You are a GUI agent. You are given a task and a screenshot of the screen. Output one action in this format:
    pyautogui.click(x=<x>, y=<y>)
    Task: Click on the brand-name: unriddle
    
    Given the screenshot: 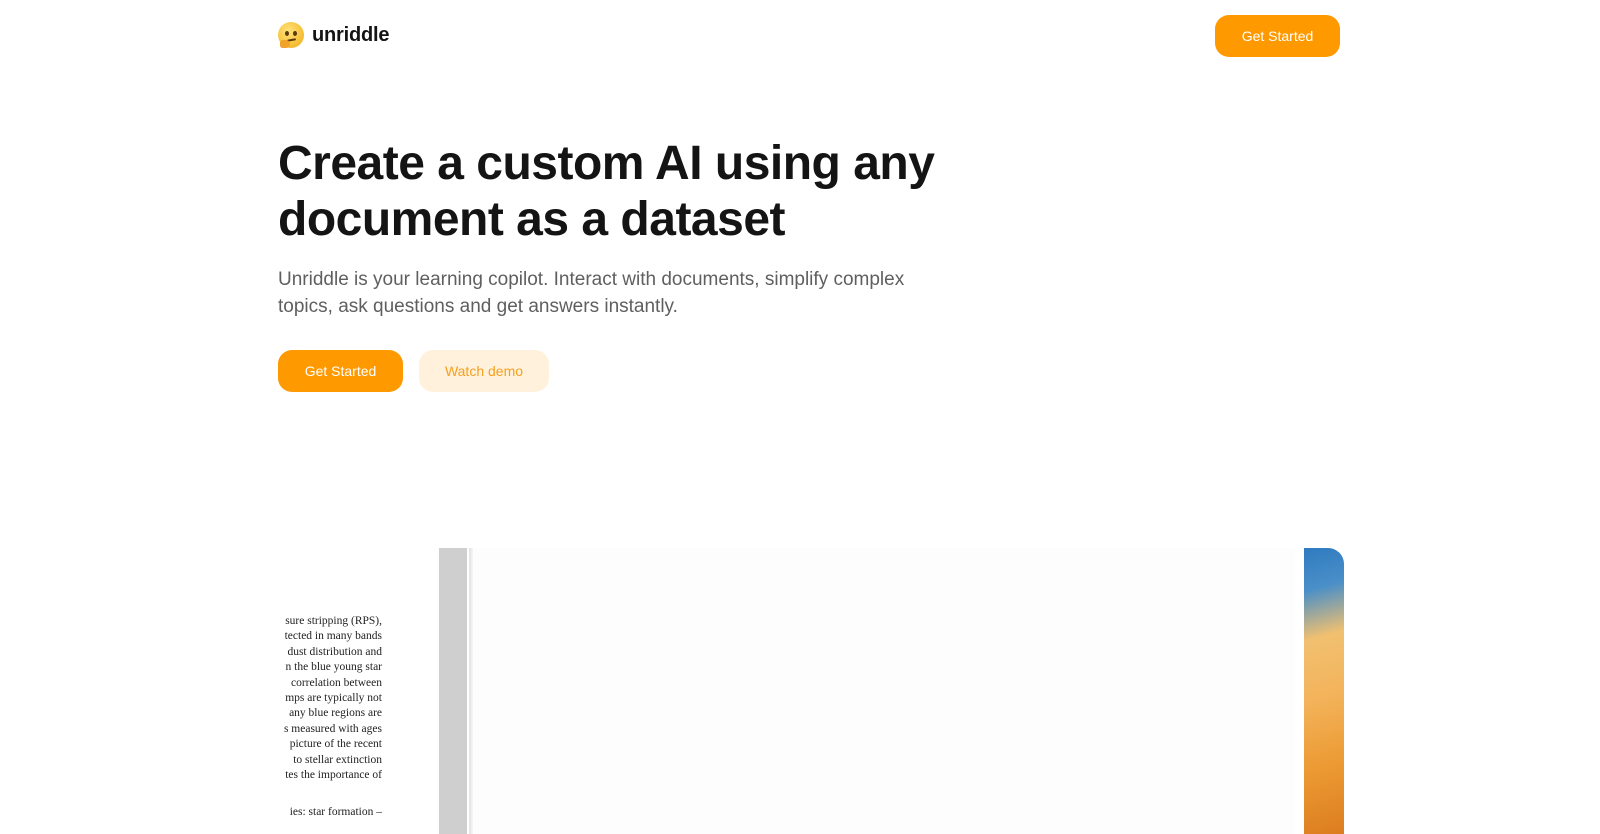 What is the action you would take?
    pyautogui.click(x=351, y=34)
    